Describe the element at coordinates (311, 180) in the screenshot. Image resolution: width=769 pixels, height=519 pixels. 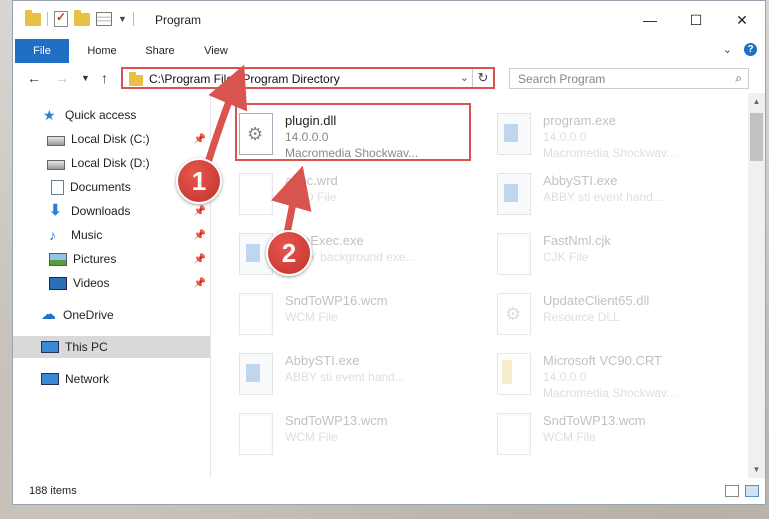
I see `file-name: abpc.wrd` at that location.